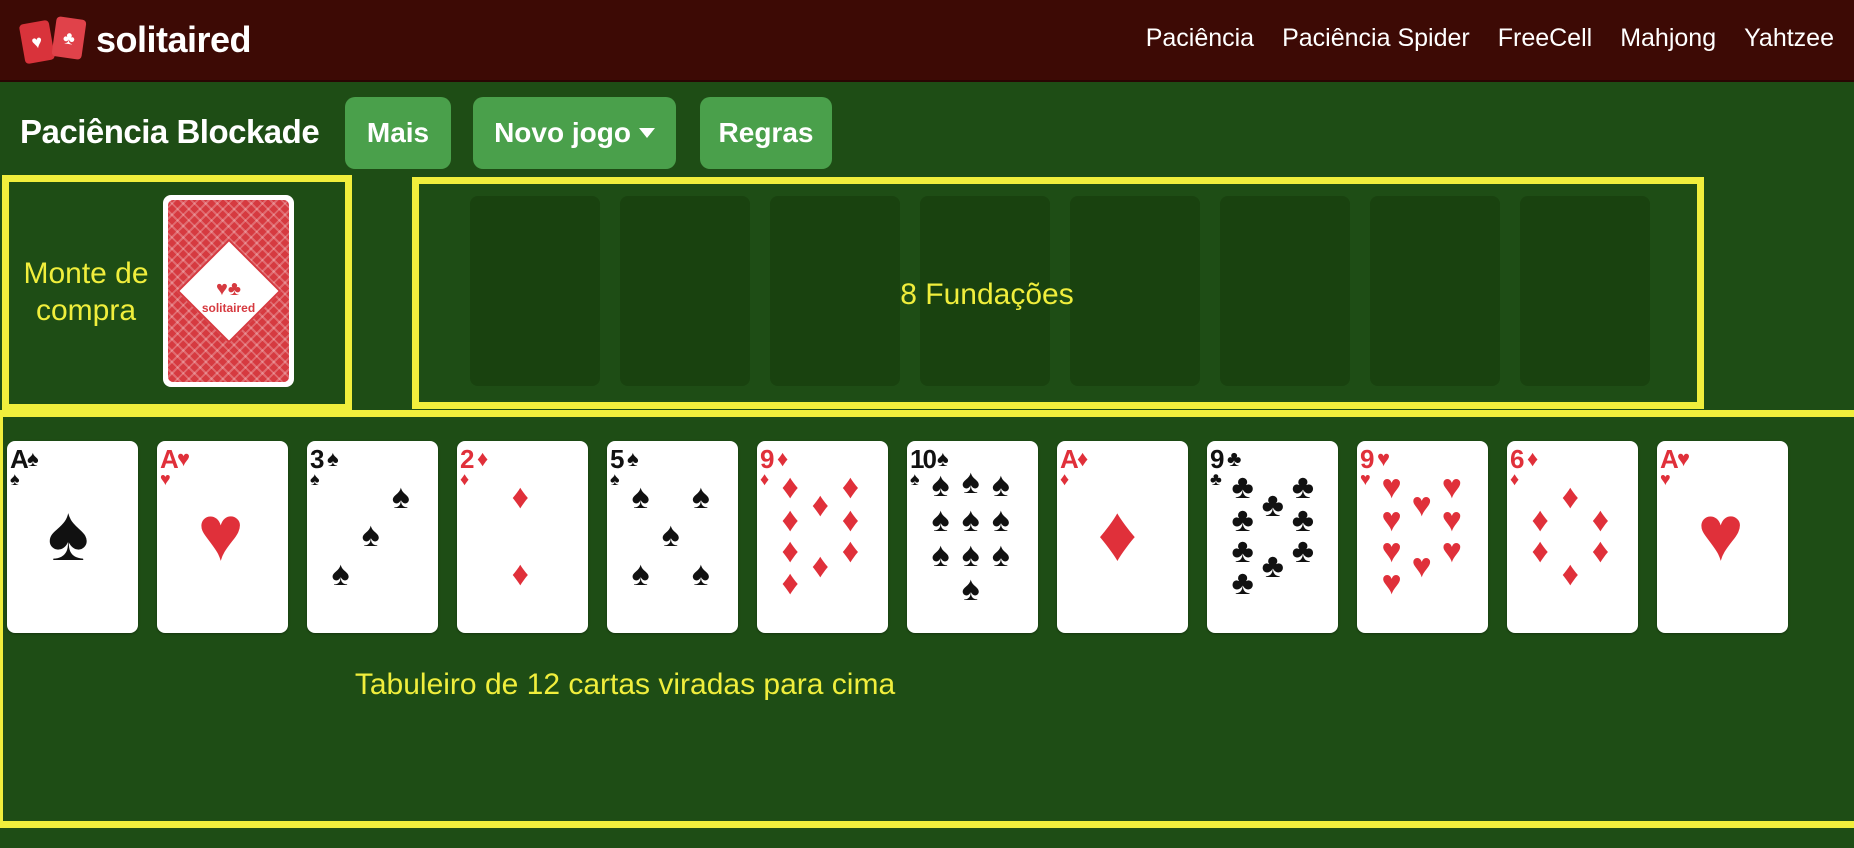  What do you see at coordinates (1668, 38) in the screenshot?
I see `nav-link-mahjong: Mahjong` at bounding box center [1668, 38].